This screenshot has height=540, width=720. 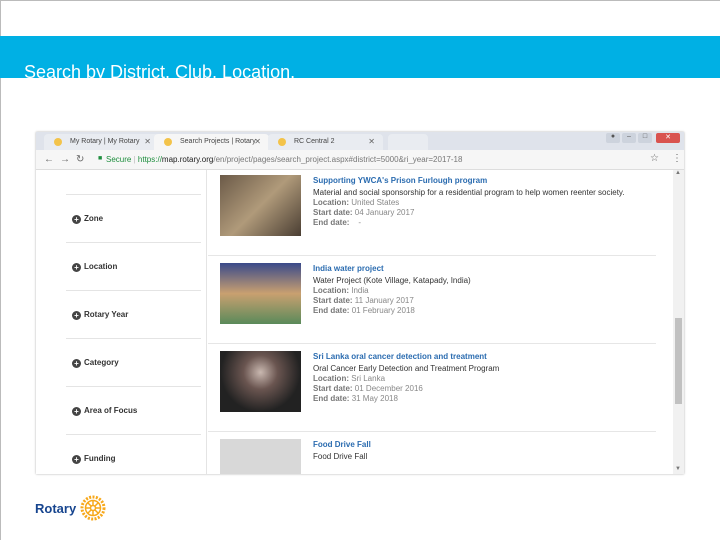 What do you see at coordinates (105, 141) in the screenshot?
I see `tab-label: My Rotary | My Rotary` at bounding box center [105, 141].